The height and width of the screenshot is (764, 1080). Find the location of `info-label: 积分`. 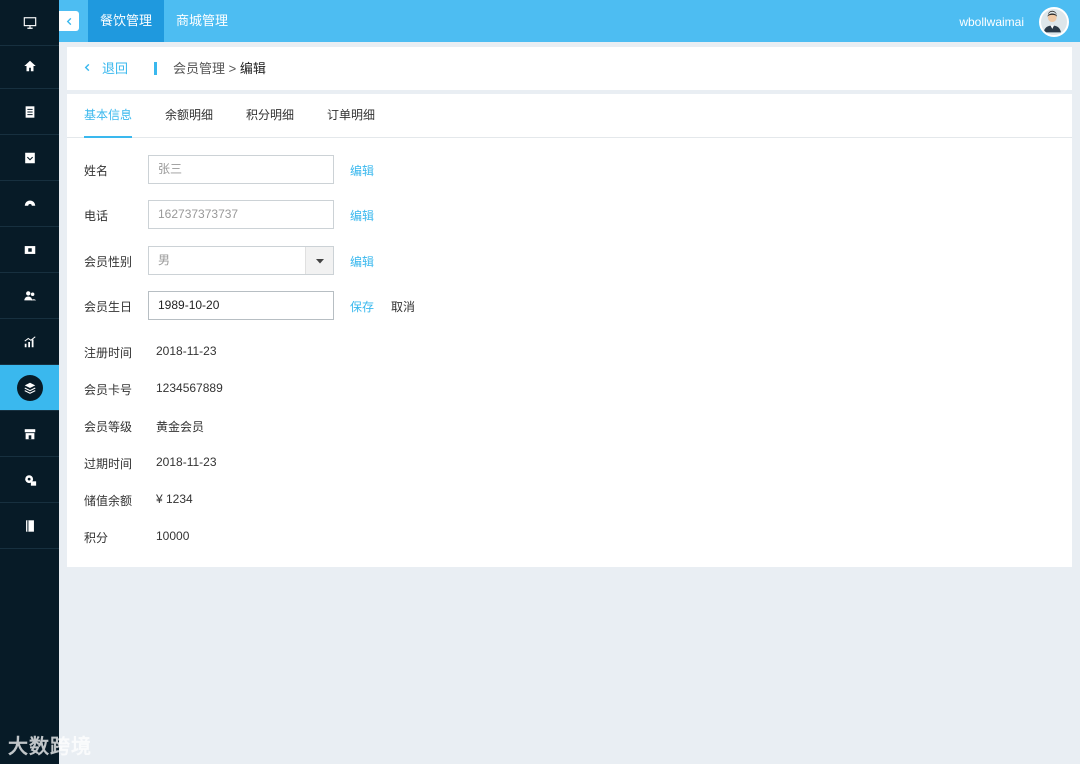

info-label: 积分 is located at coordinates (96, 538).